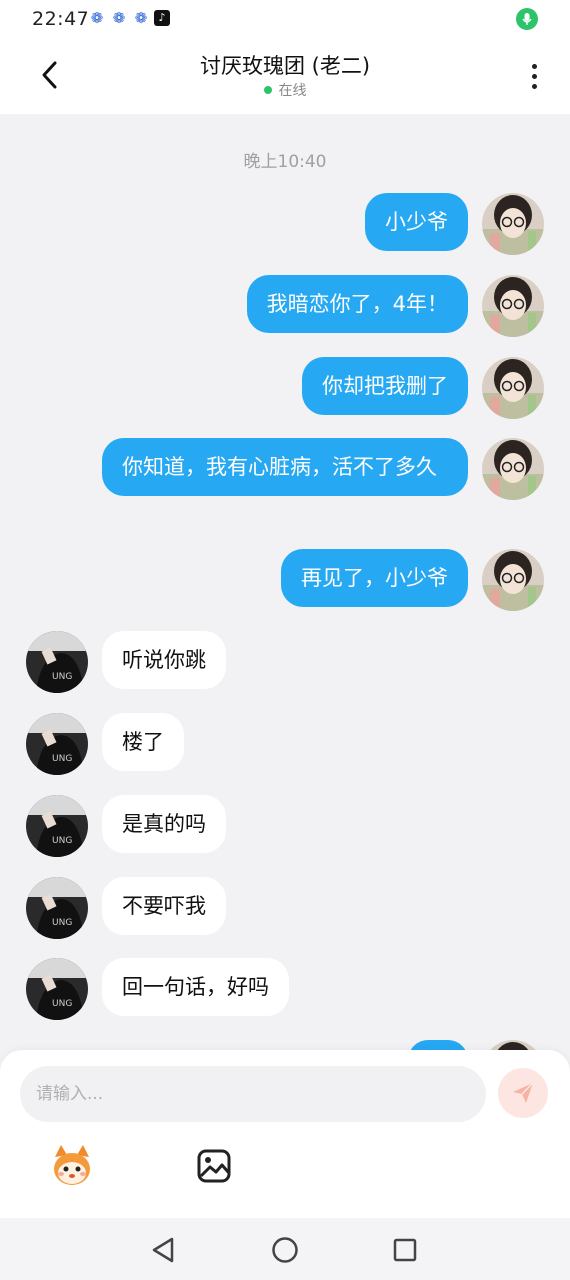  Describe the element at coordinates (195, 987) in the screenshot. I see `message-bubble: 回一句话，好吗` at that location.